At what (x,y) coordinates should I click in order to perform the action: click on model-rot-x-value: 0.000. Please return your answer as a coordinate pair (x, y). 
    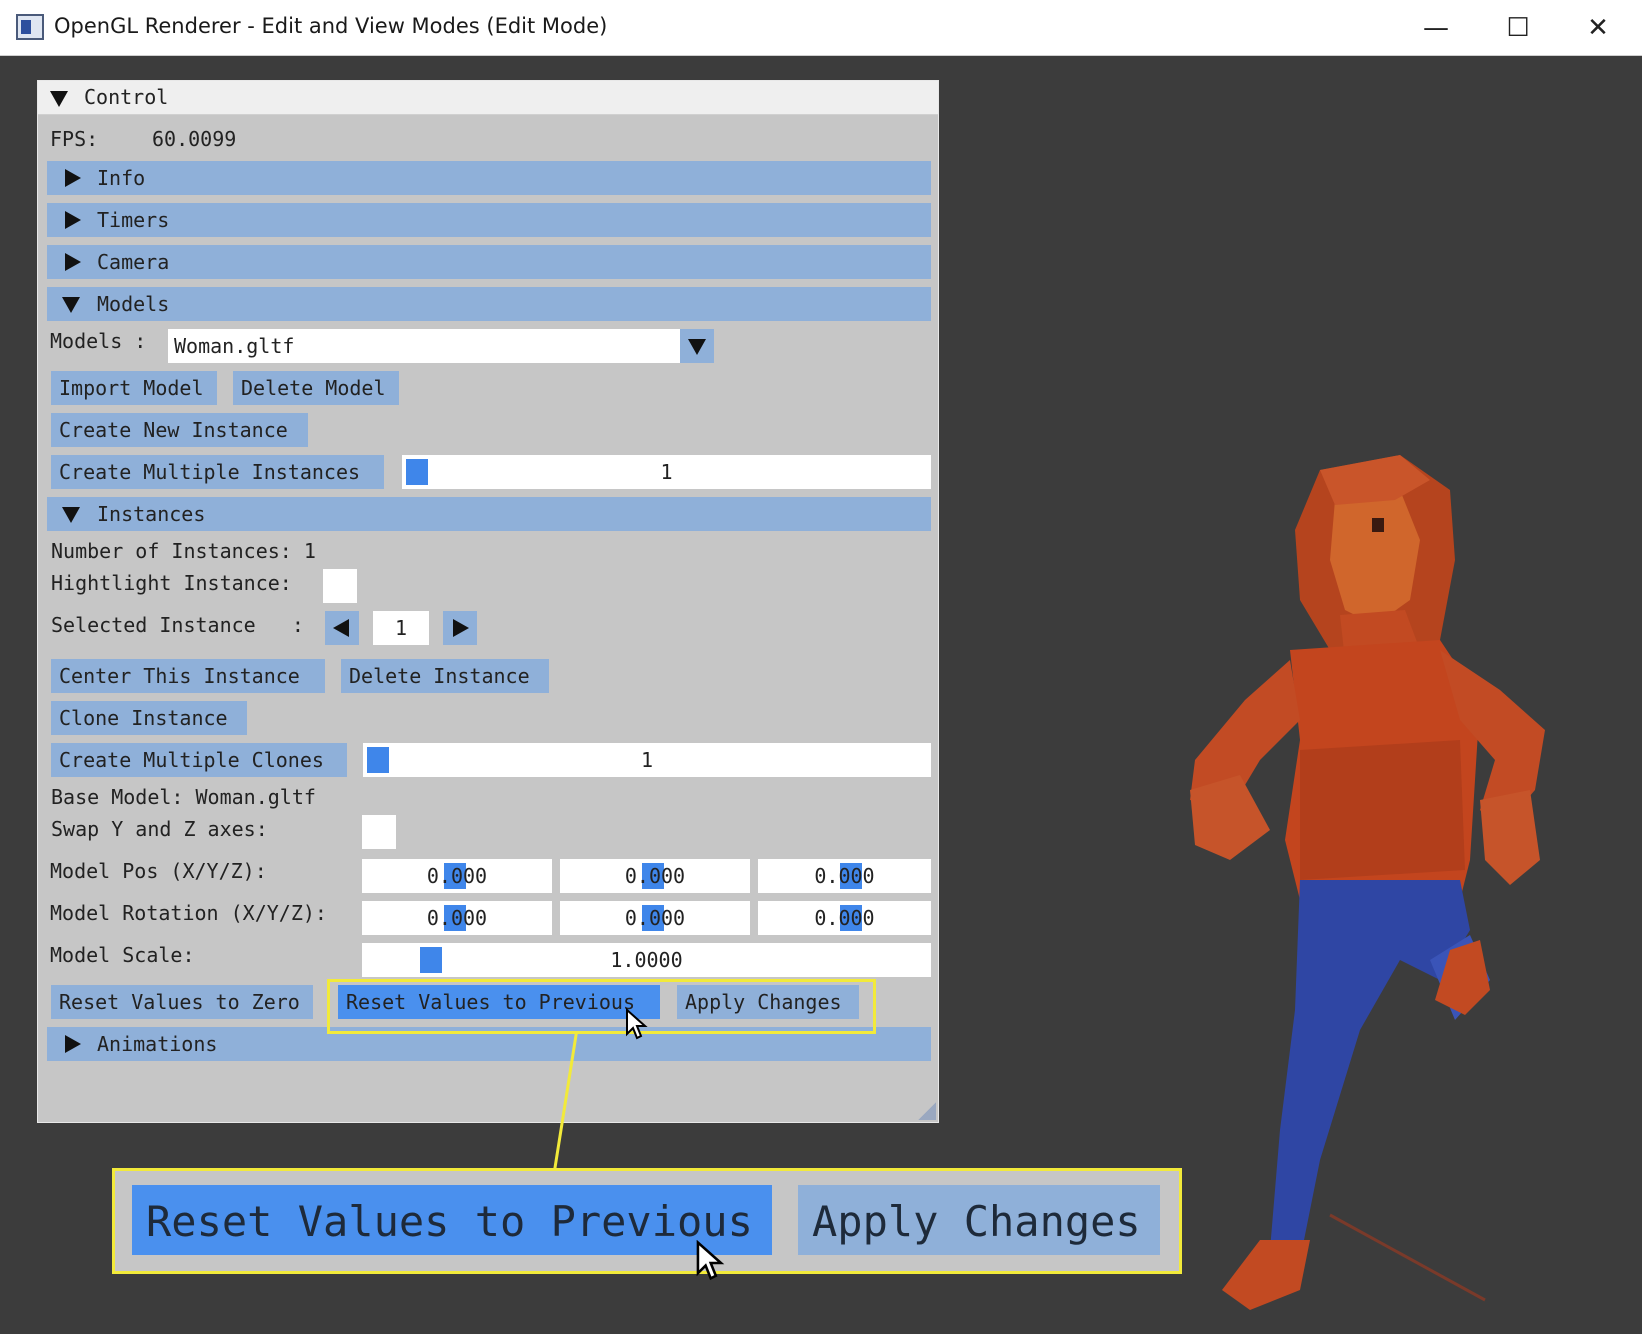
    Looking at the image, I should click on (457, 918).